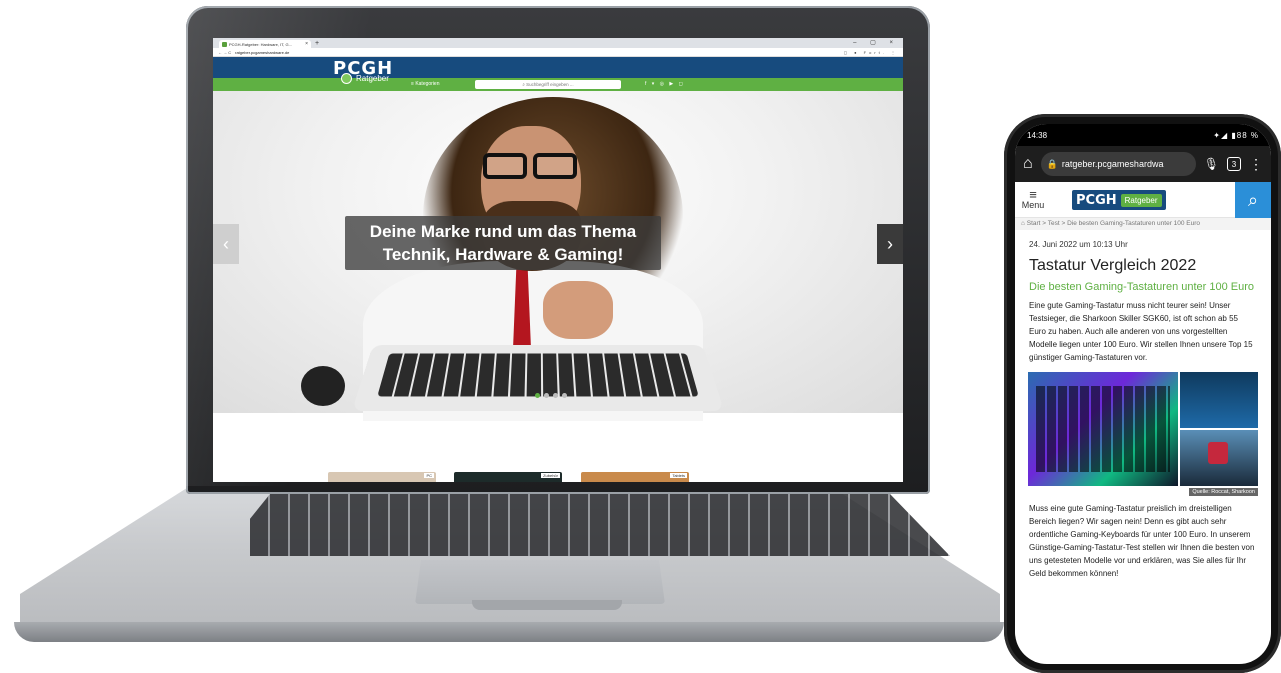 This screenshot has height=673, width=1281. I want to click on nav-buttons: ← → C, so click(224, 52).